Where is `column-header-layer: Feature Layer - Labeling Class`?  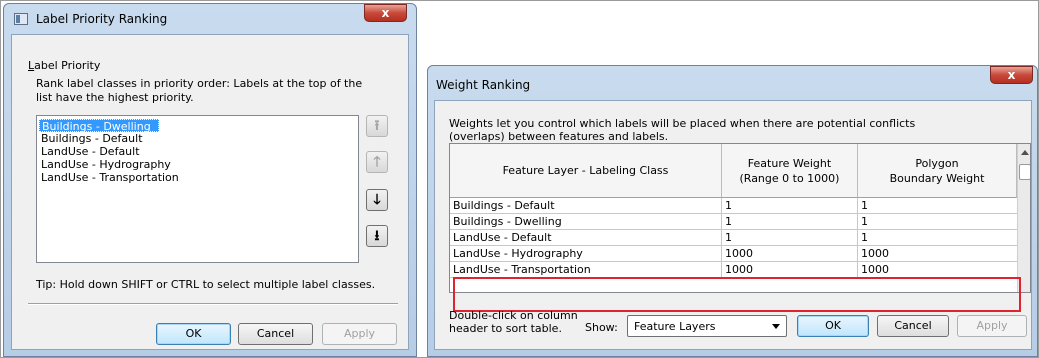
column-header-layer: Feature Layer - Labeling Class is located at coordinates (586, 171).